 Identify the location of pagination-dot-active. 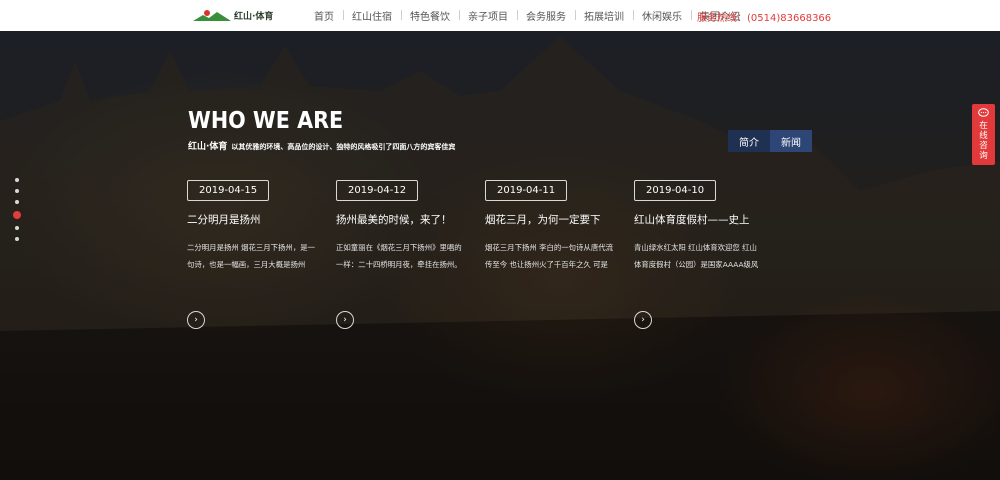
(17, 215).